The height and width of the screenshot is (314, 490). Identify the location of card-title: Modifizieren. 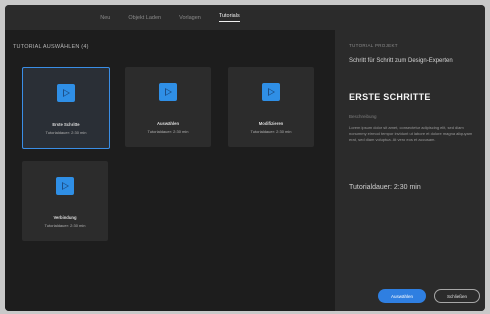
(271, 123).